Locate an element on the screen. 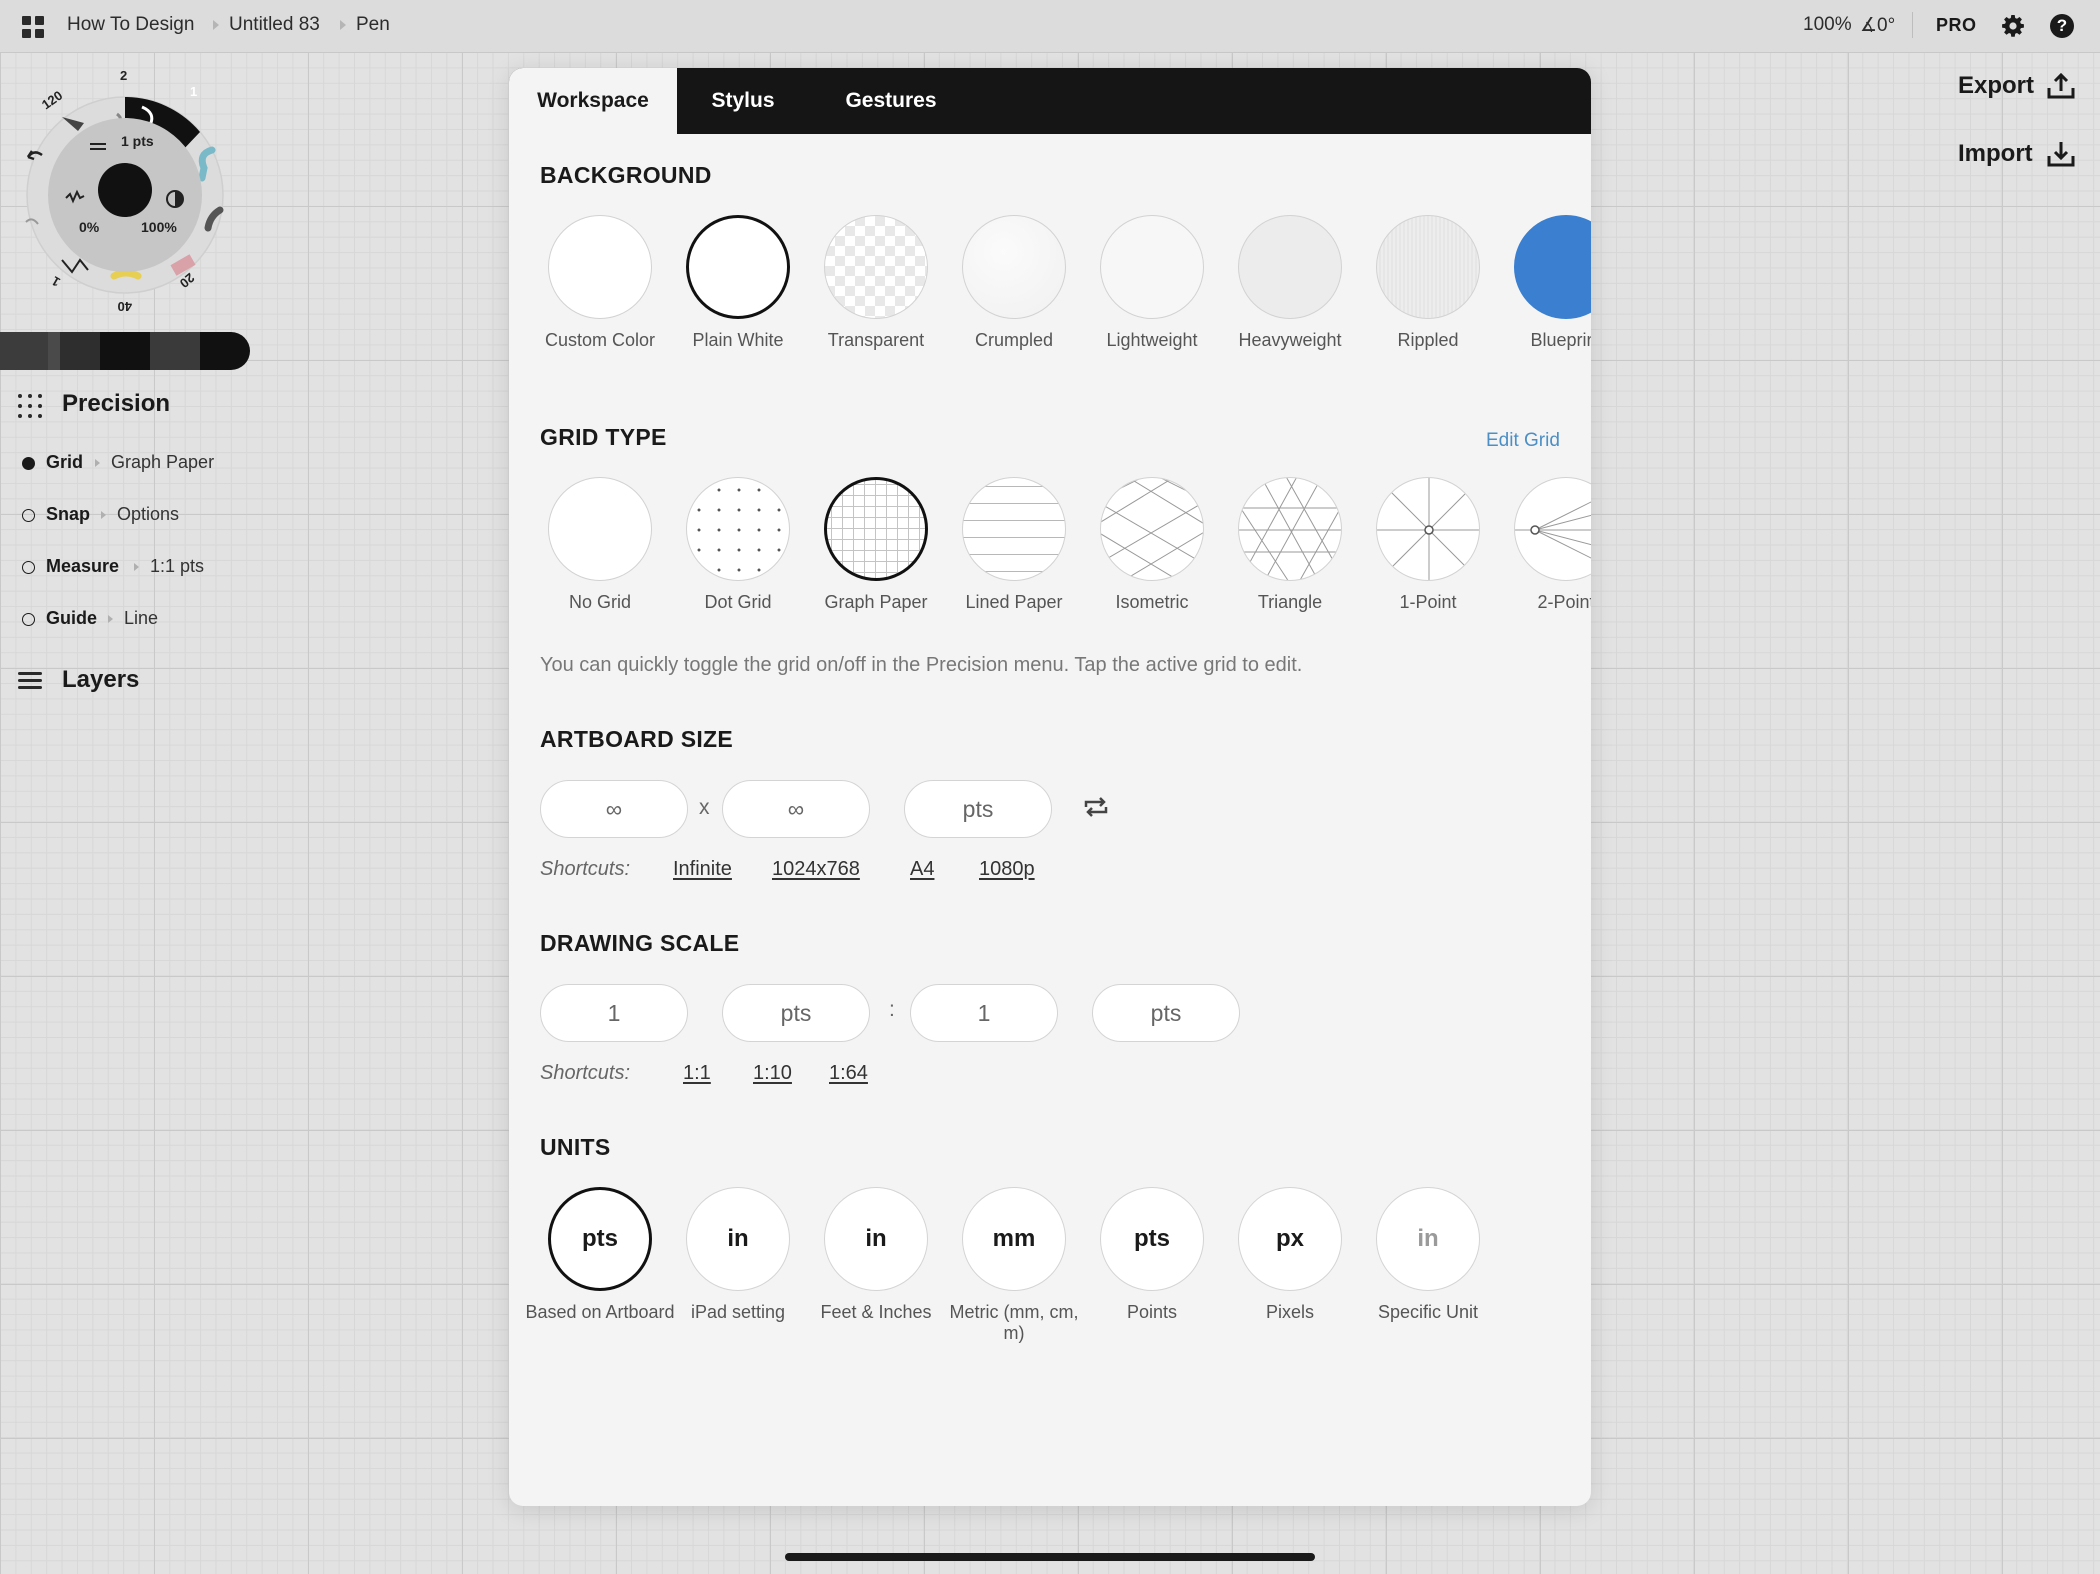  grid-one-point is located at coordinates (1428, 529).